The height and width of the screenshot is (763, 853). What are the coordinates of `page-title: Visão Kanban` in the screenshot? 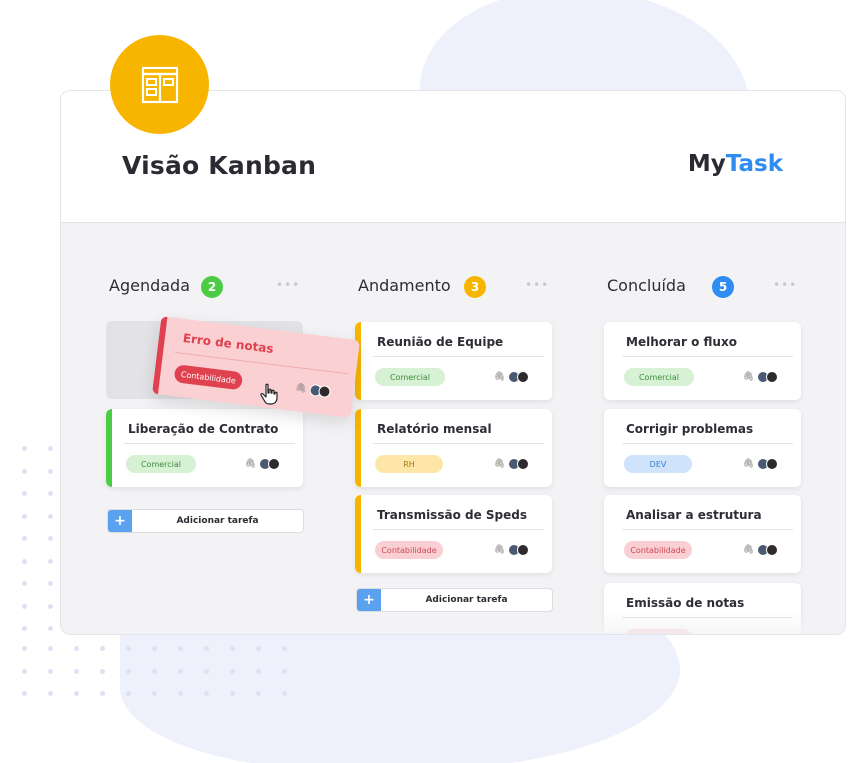 It's located at (219, 165).